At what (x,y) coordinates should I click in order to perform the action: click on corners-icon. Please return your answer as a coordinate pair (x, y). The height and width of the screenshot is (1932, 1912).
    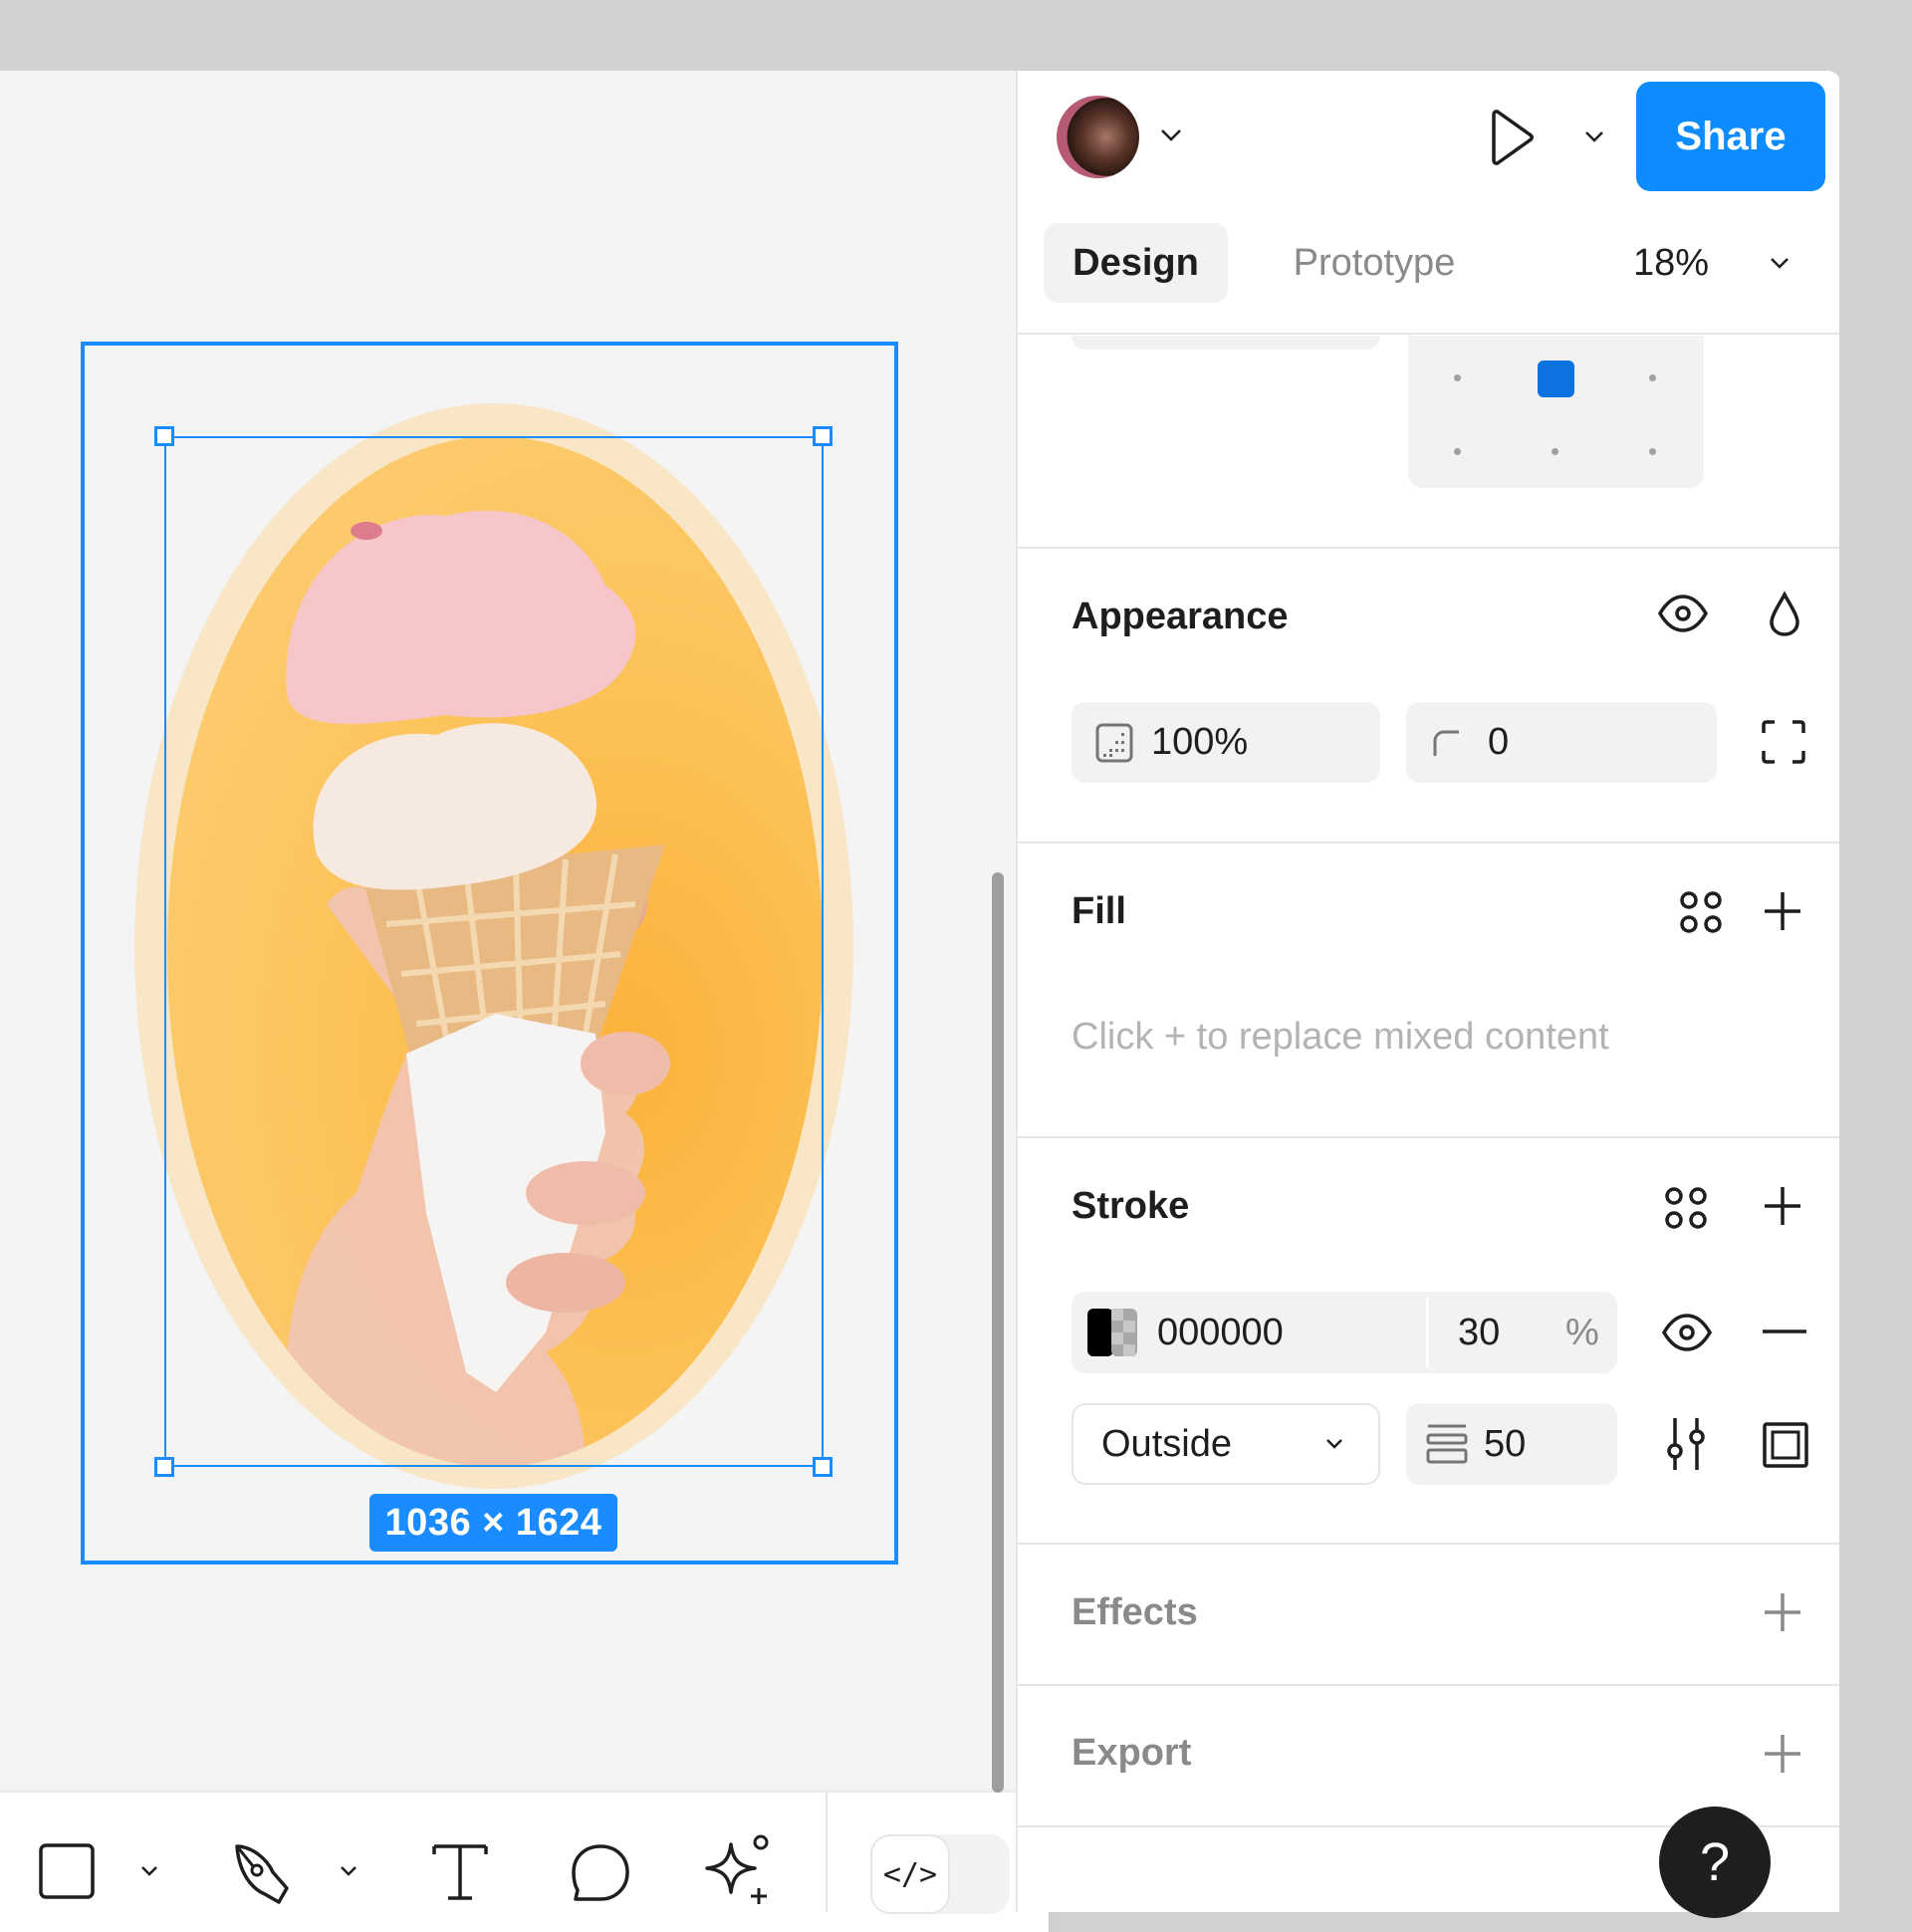
    Looking at the image, I should click on (1783, 742).